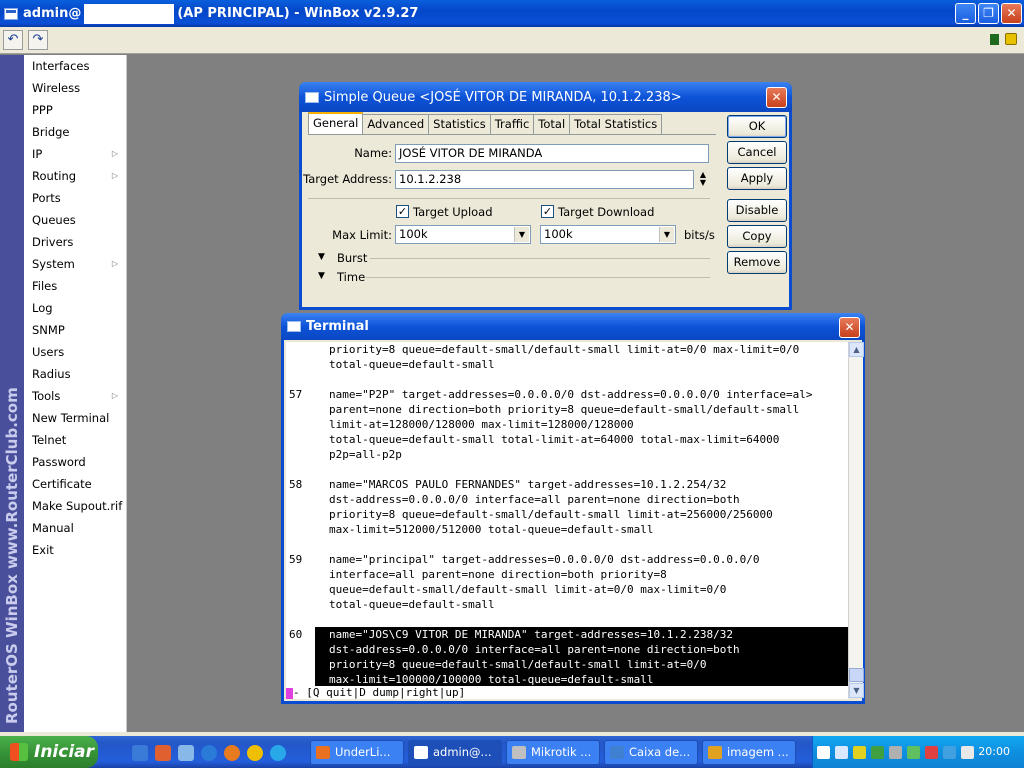 This screenshot has height=768, width=1024. What do you see at coordinates (323, 752) in the screenshot?
I see `task-app-icon` at bounding box center [323, 752].